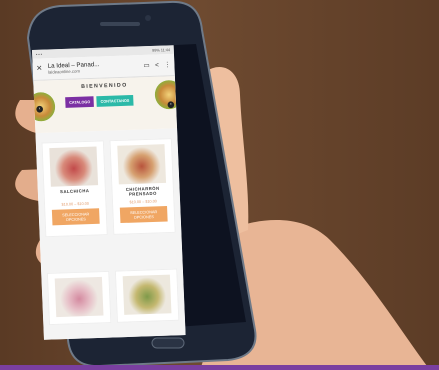  What do you see at coordinates (94, 67) in the screenshot?
I see `address-bar: La Ideal – Panad... laideaonline.com` at bounding box center [94, 67].